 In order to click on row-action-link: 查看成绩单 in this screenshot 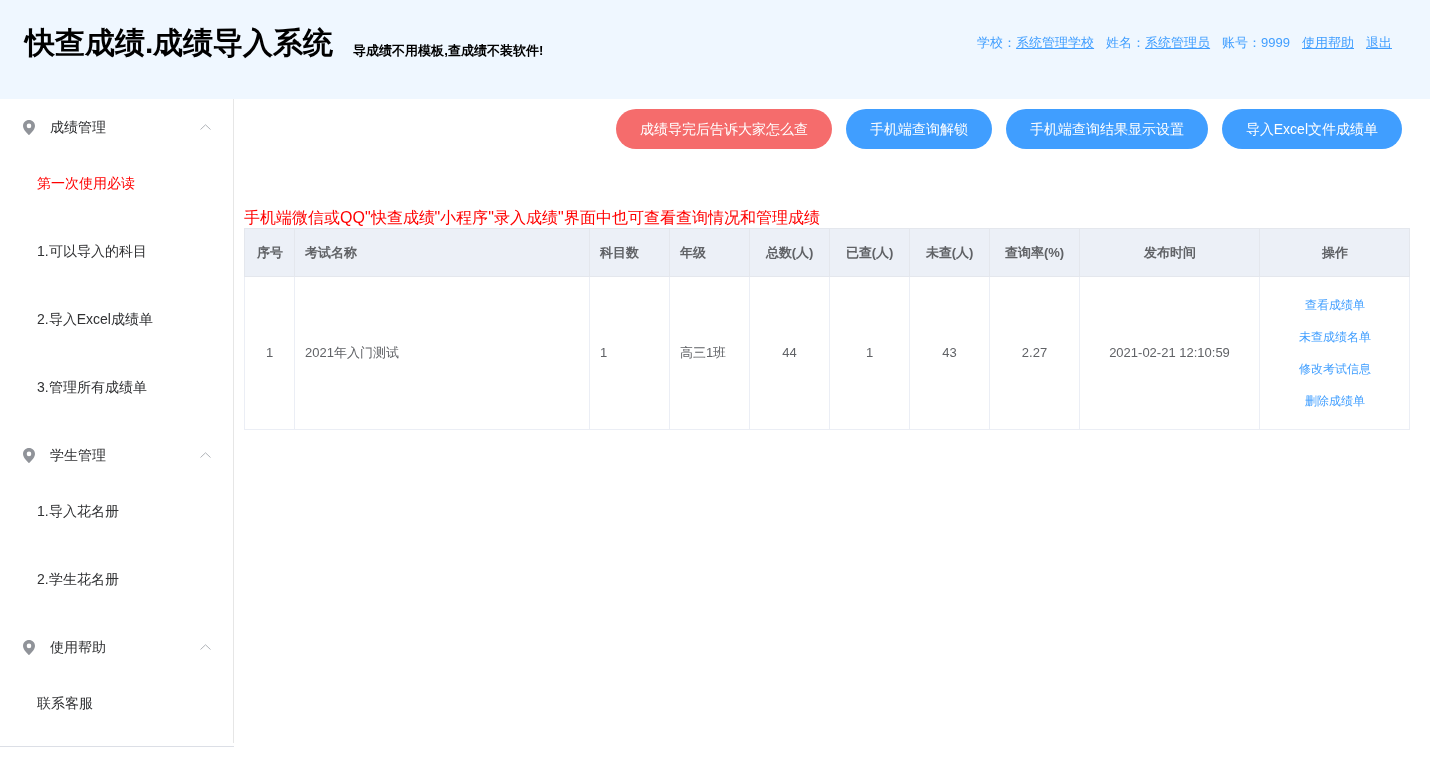, I will do `click(1334, 305)`.